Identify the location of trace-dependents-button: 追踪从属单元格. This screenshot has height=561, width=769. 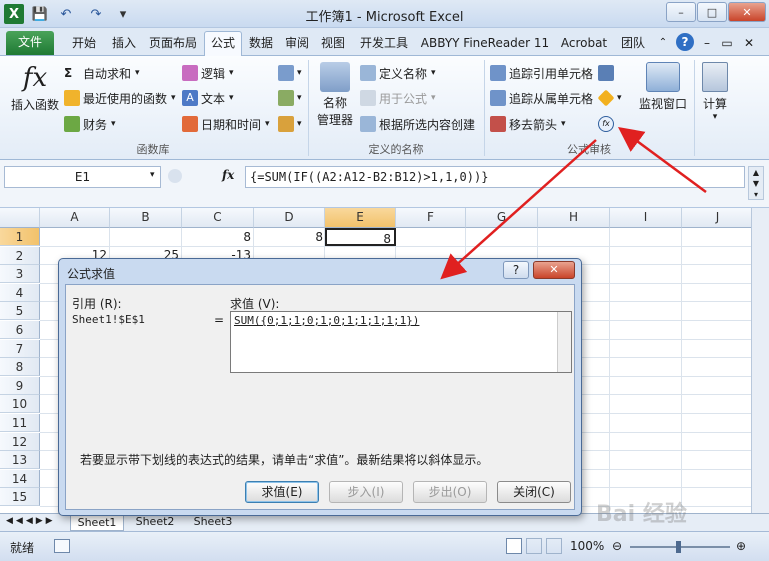
(541, 98).